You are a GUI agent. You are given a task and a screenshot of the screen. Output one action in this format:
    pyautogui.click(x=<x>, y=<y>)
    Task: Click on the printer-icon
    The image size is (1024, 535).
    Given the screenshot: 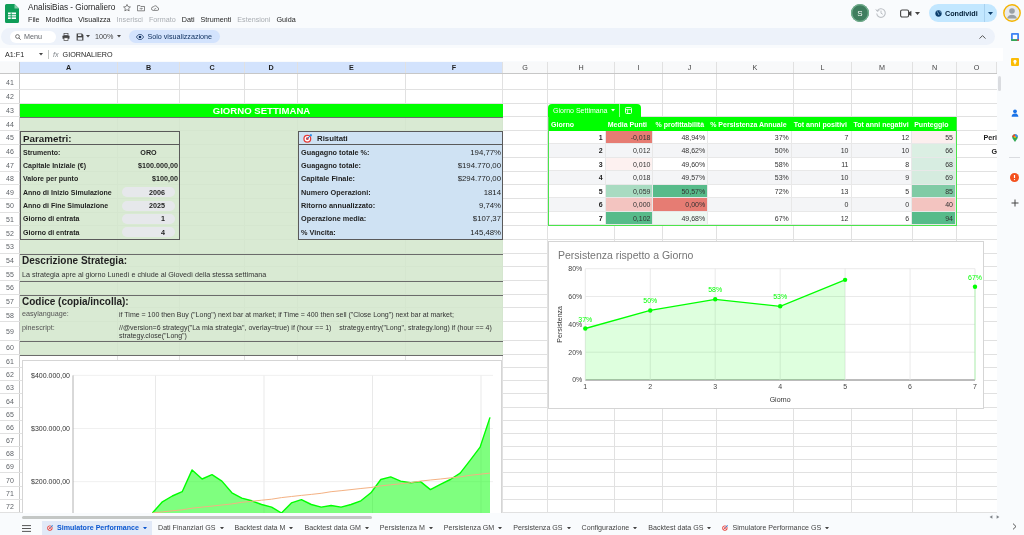 What is the action you would take?
    pyautogui.click(x=66, y=36)
    